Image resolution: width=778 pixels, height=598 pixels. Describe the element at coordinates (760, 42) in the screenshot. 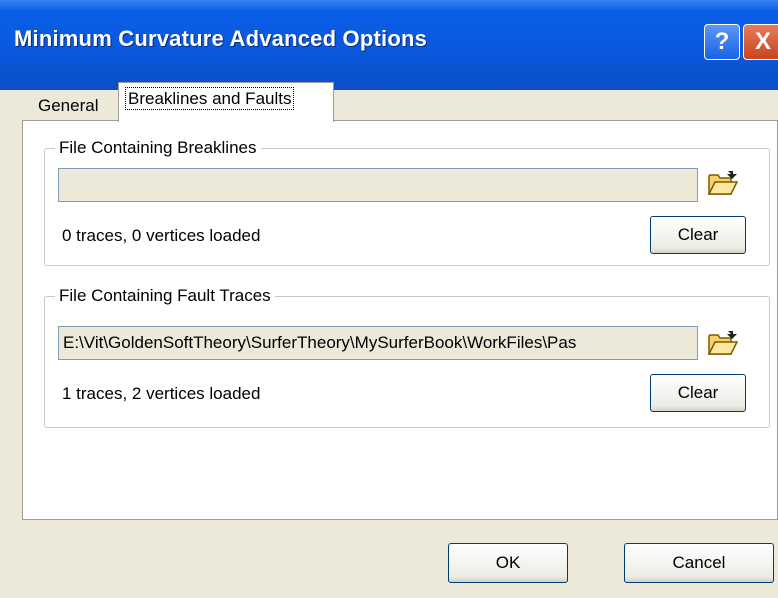

I see `close-button: X` at that location.